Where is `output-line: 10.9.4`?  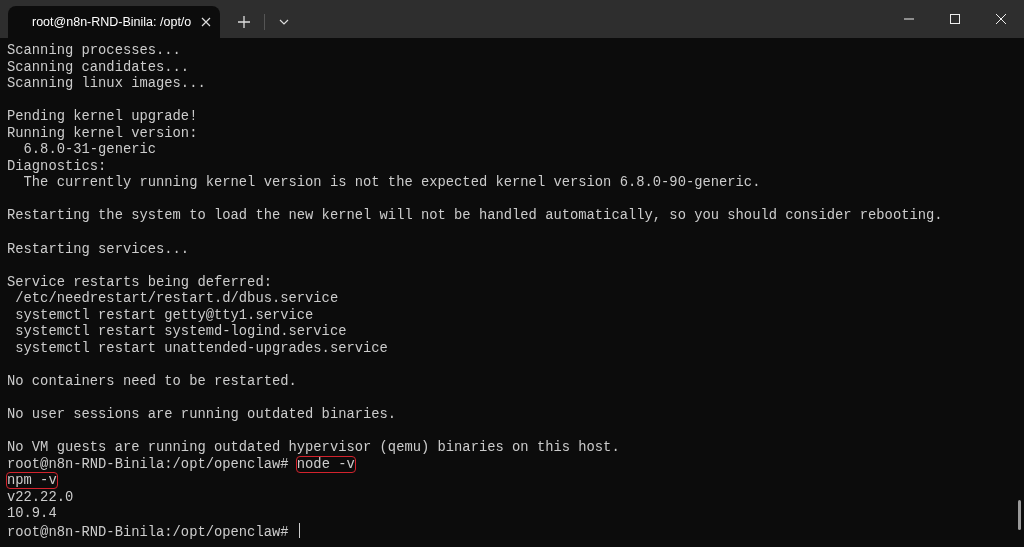
output-line: 10.9.4 is located at coordinates (32, 514).